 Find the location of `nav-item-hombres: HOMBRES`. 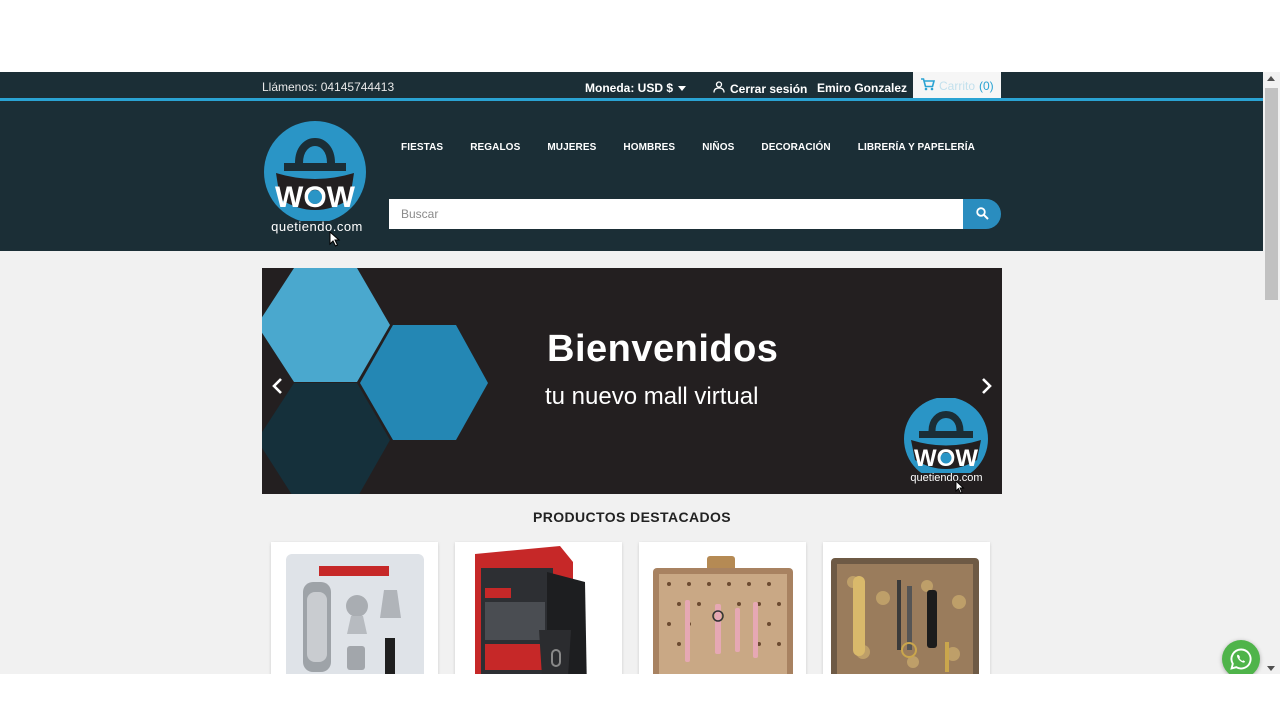

nav-item-hombres: HOMBRES is located at coordinates (649, 147).